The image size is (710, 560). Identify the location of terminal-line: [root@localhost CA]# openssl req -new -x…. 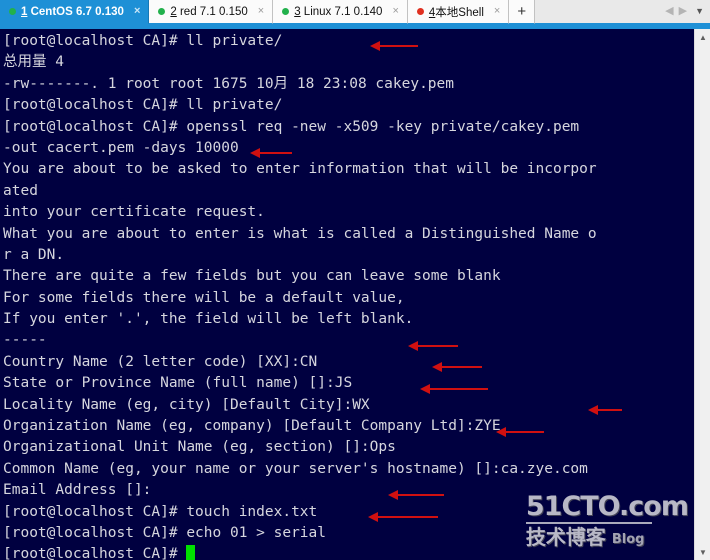
(291, 126).